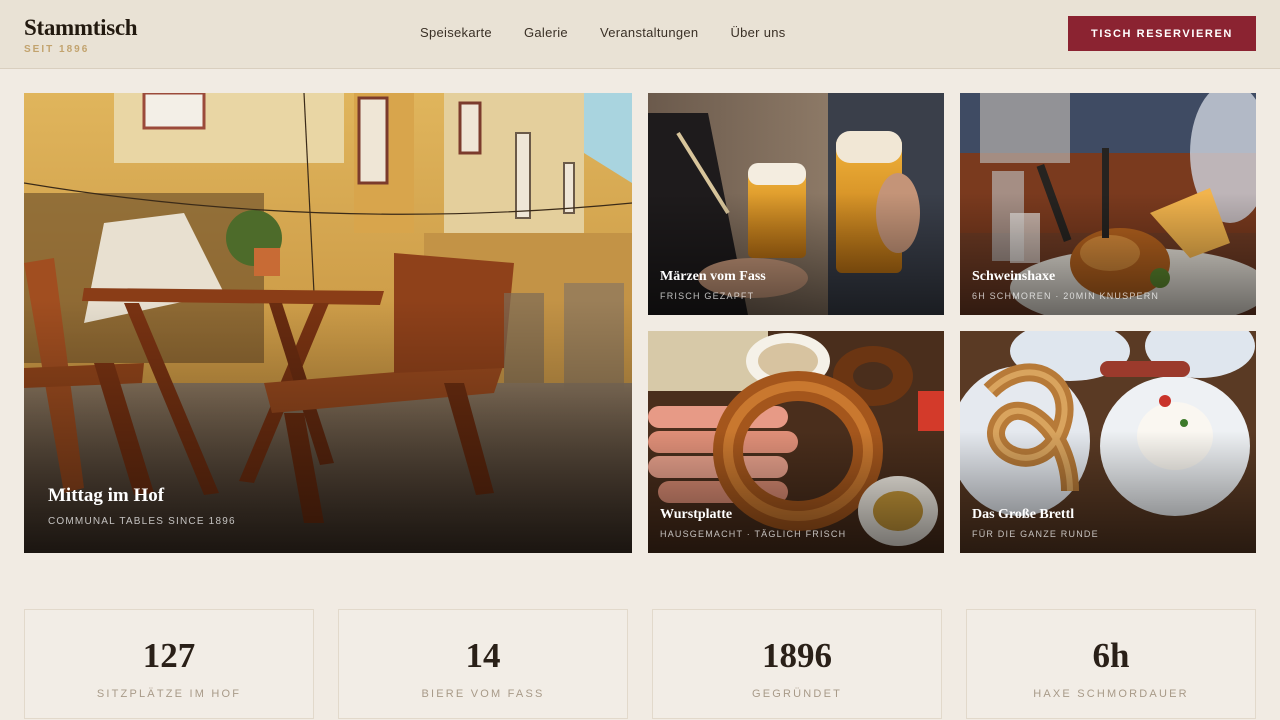 The image size is (1280, 720). What do you see at coordinates (1066, 296) in the screenshot?
I see `gallery-subtitle: 6H SCHMOREN · 20MIN KNUSPERN` at bounding box center [1066, 296].